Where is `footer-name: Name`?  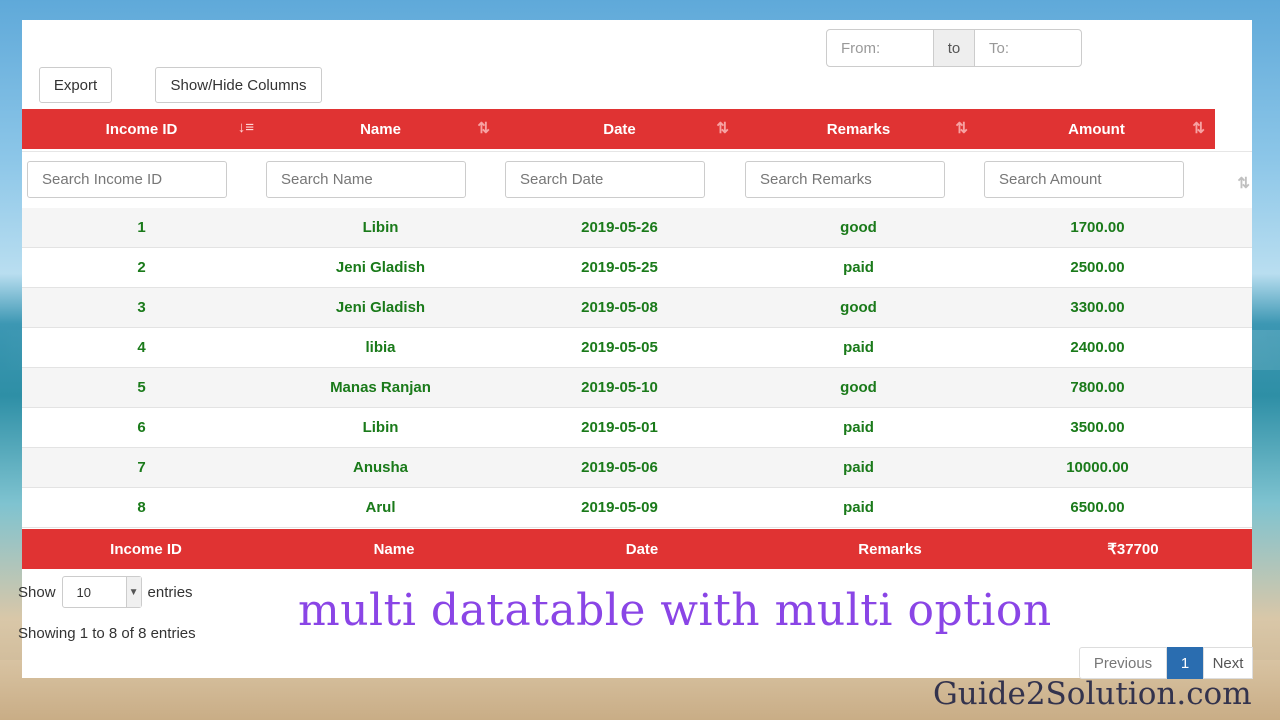 footer-name: Name is located at coordinates (394, 549).